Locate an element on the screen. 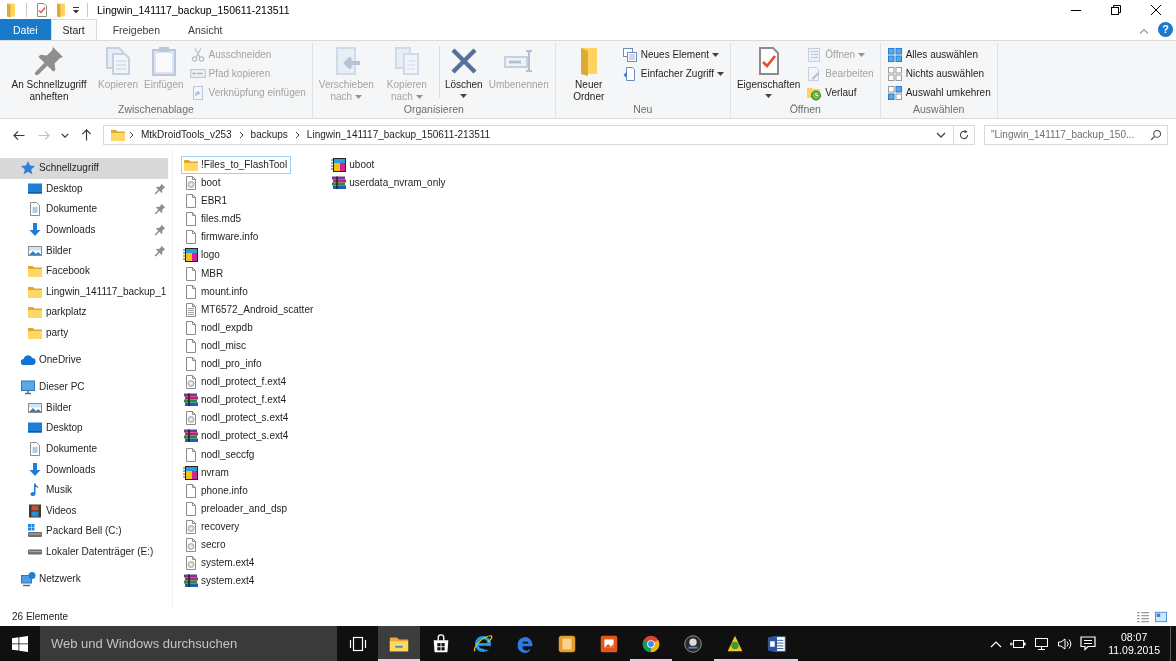 Image resolution: width=1176 pixels, height=661 pixels. file-item: firmware.info is located at coordinates (222, 237).